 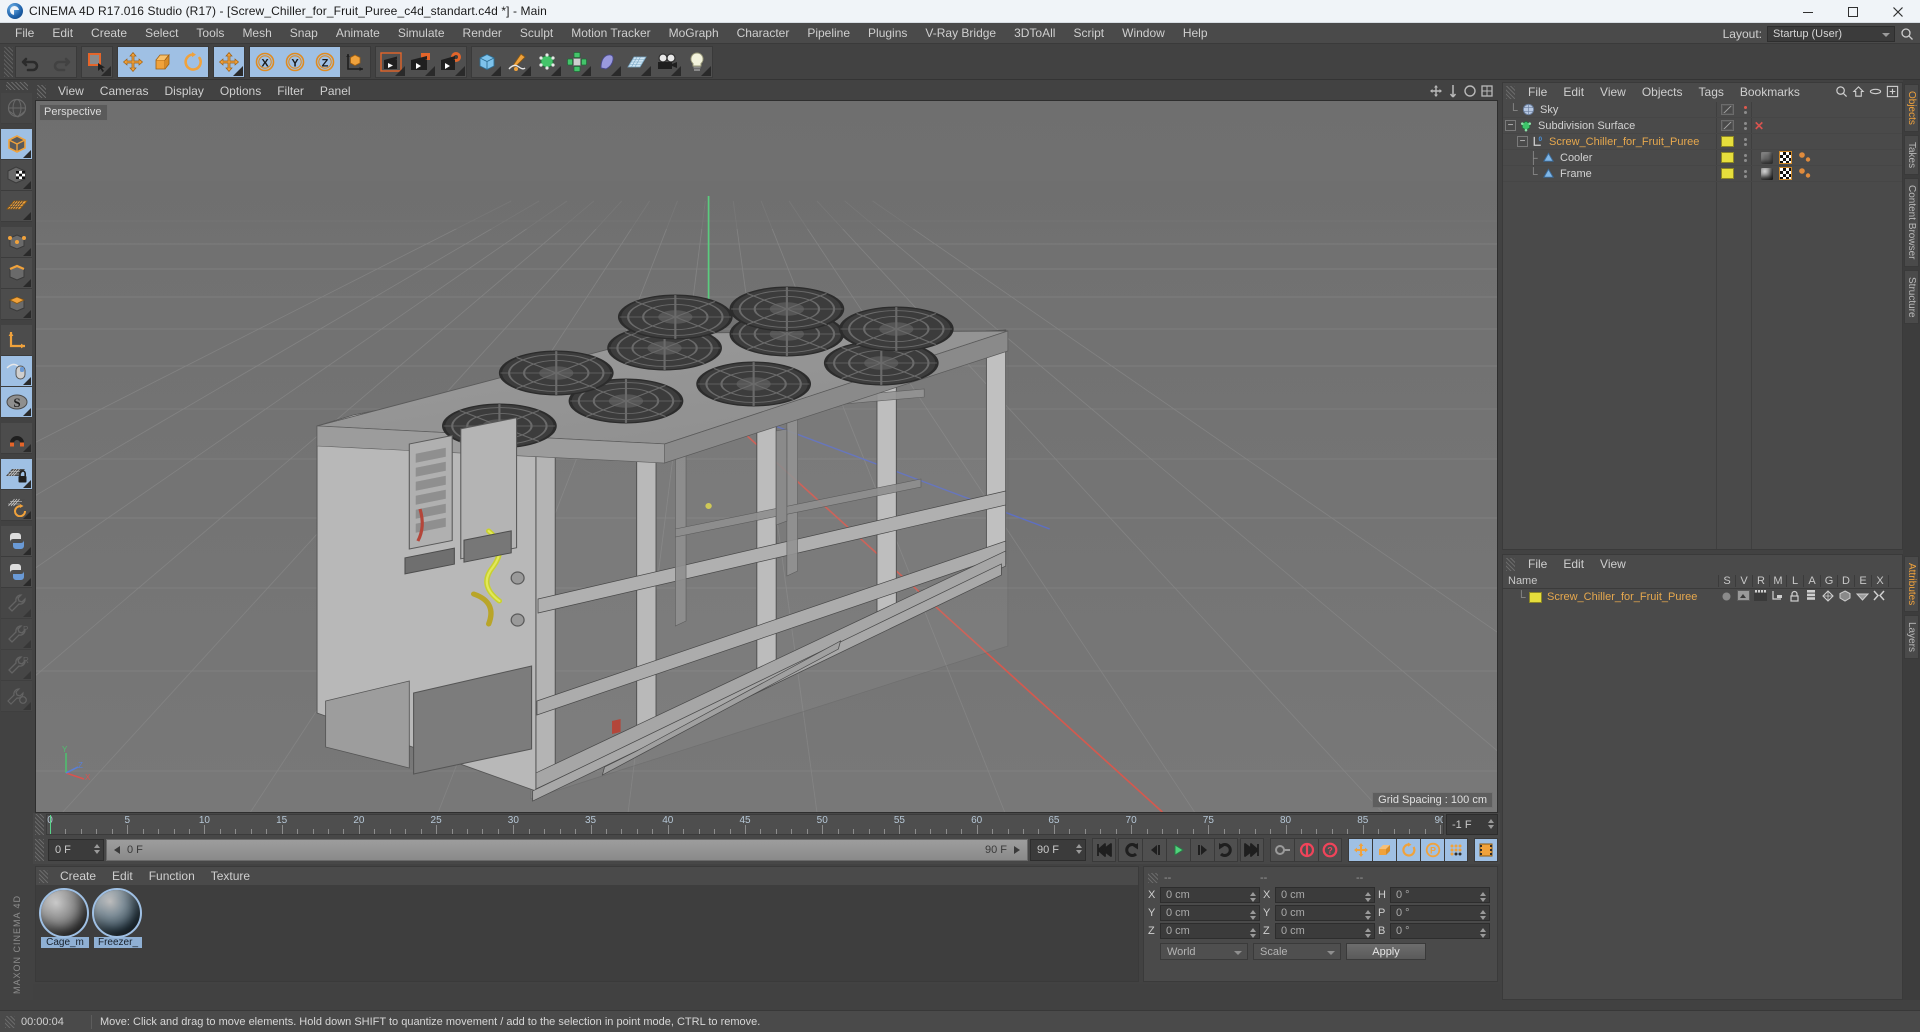 What do you see at coordinates (1088, 33) in the screenshot?
I see `menu-item-script: Script` at bounding box center [1088, 33].